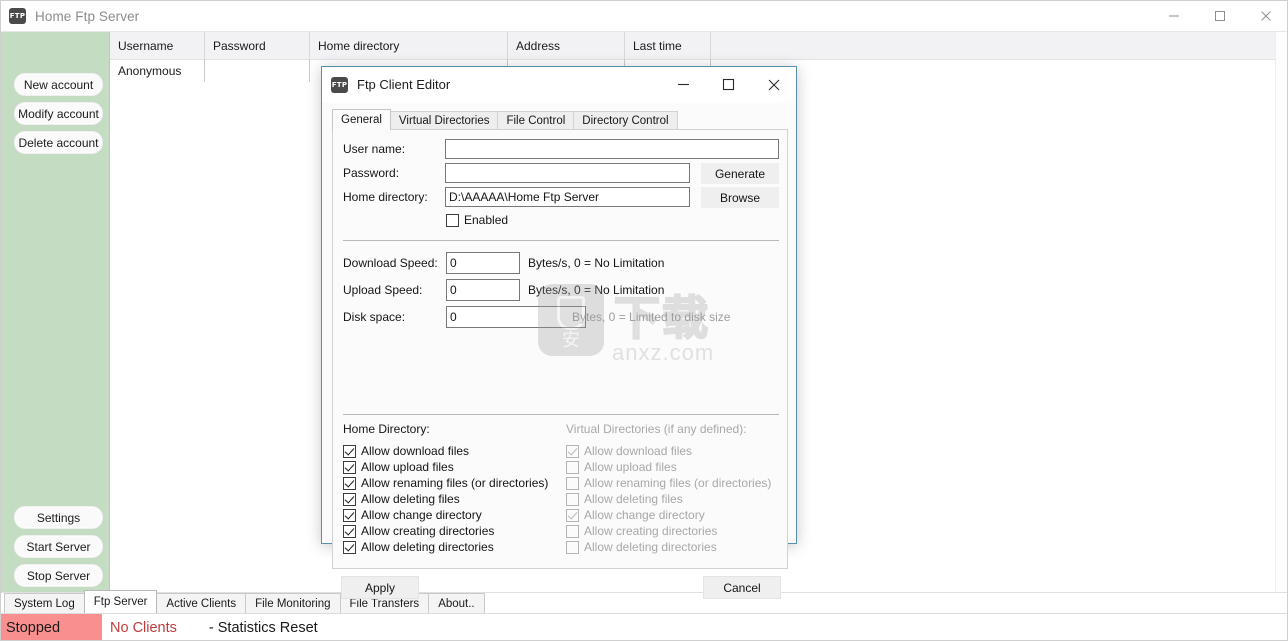 The height and width of the screenshot is (641, 1288). I want to click on enabled-checkbox, so click(452, 220).